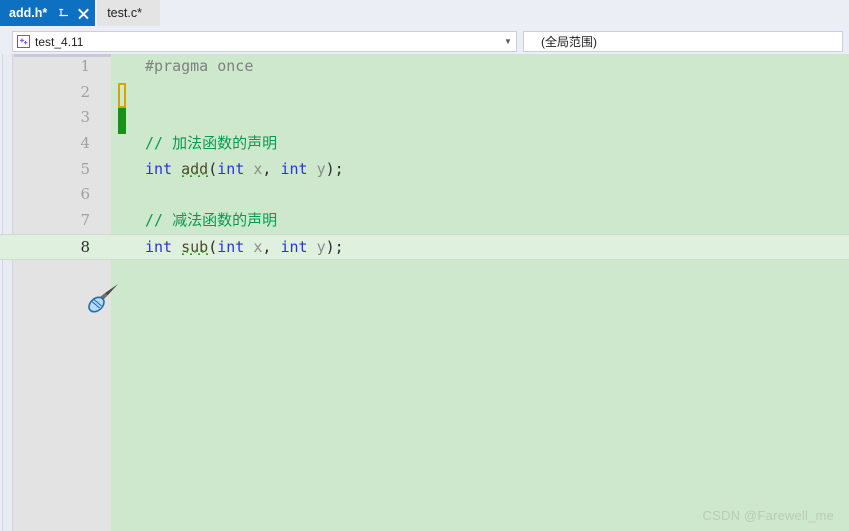 The image size is (849, 531). What do you see at coordinates (683, 41) in the screenshot?
I see `member-scope-dropdown: (全局范围)` at bounding box center [683, 41].